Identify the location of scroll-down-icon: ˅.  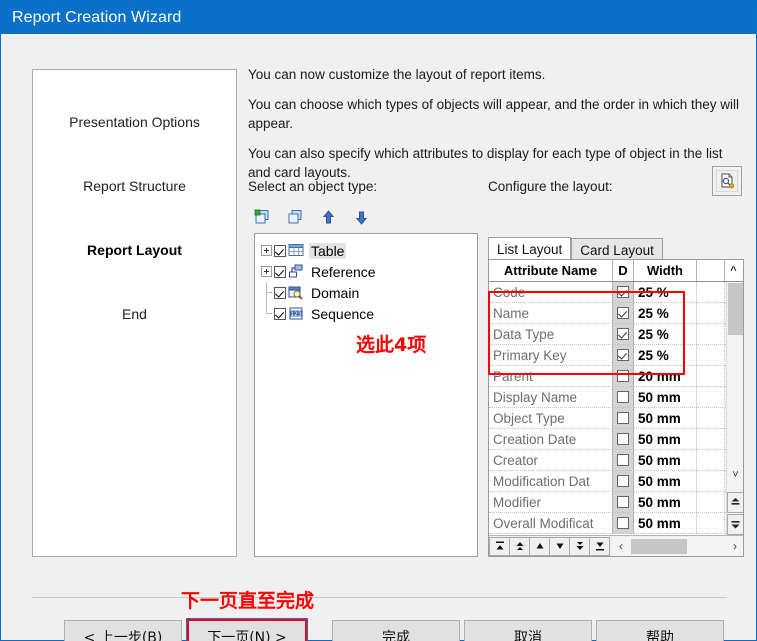
(735, 474).